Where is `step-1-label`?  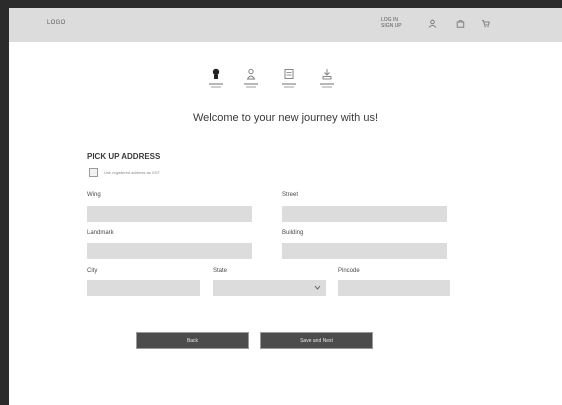 step-1-label is located at coordinates (216, 84).